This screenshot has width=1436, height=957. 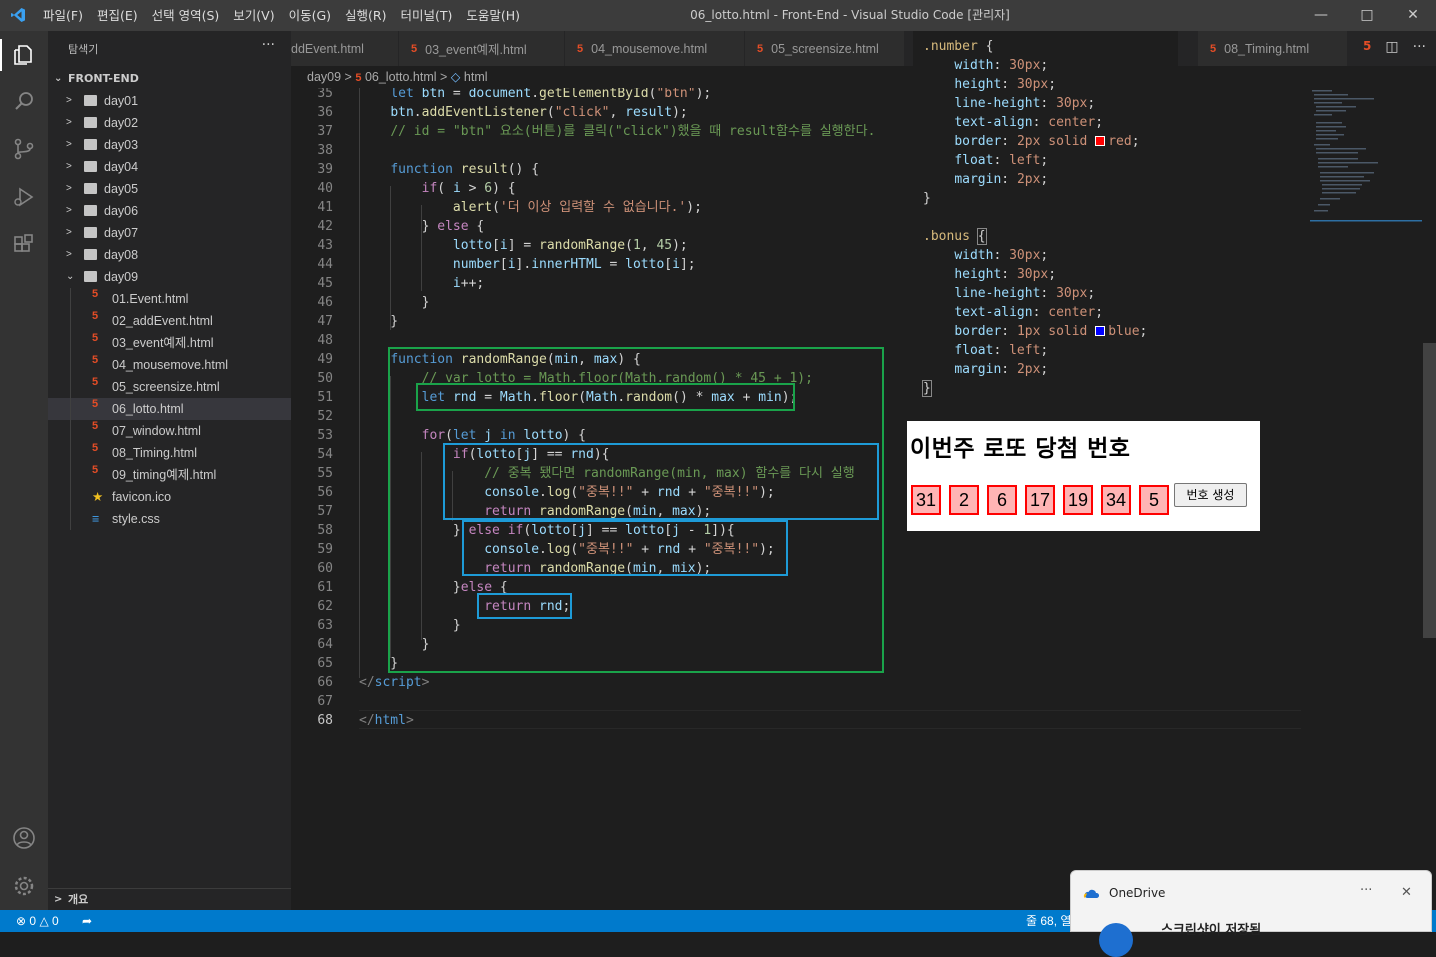 What do you see at coordinates (310, 15) in the screenshot?
I see `menu-go: 이동(G)` at bounding box center [310, 15].